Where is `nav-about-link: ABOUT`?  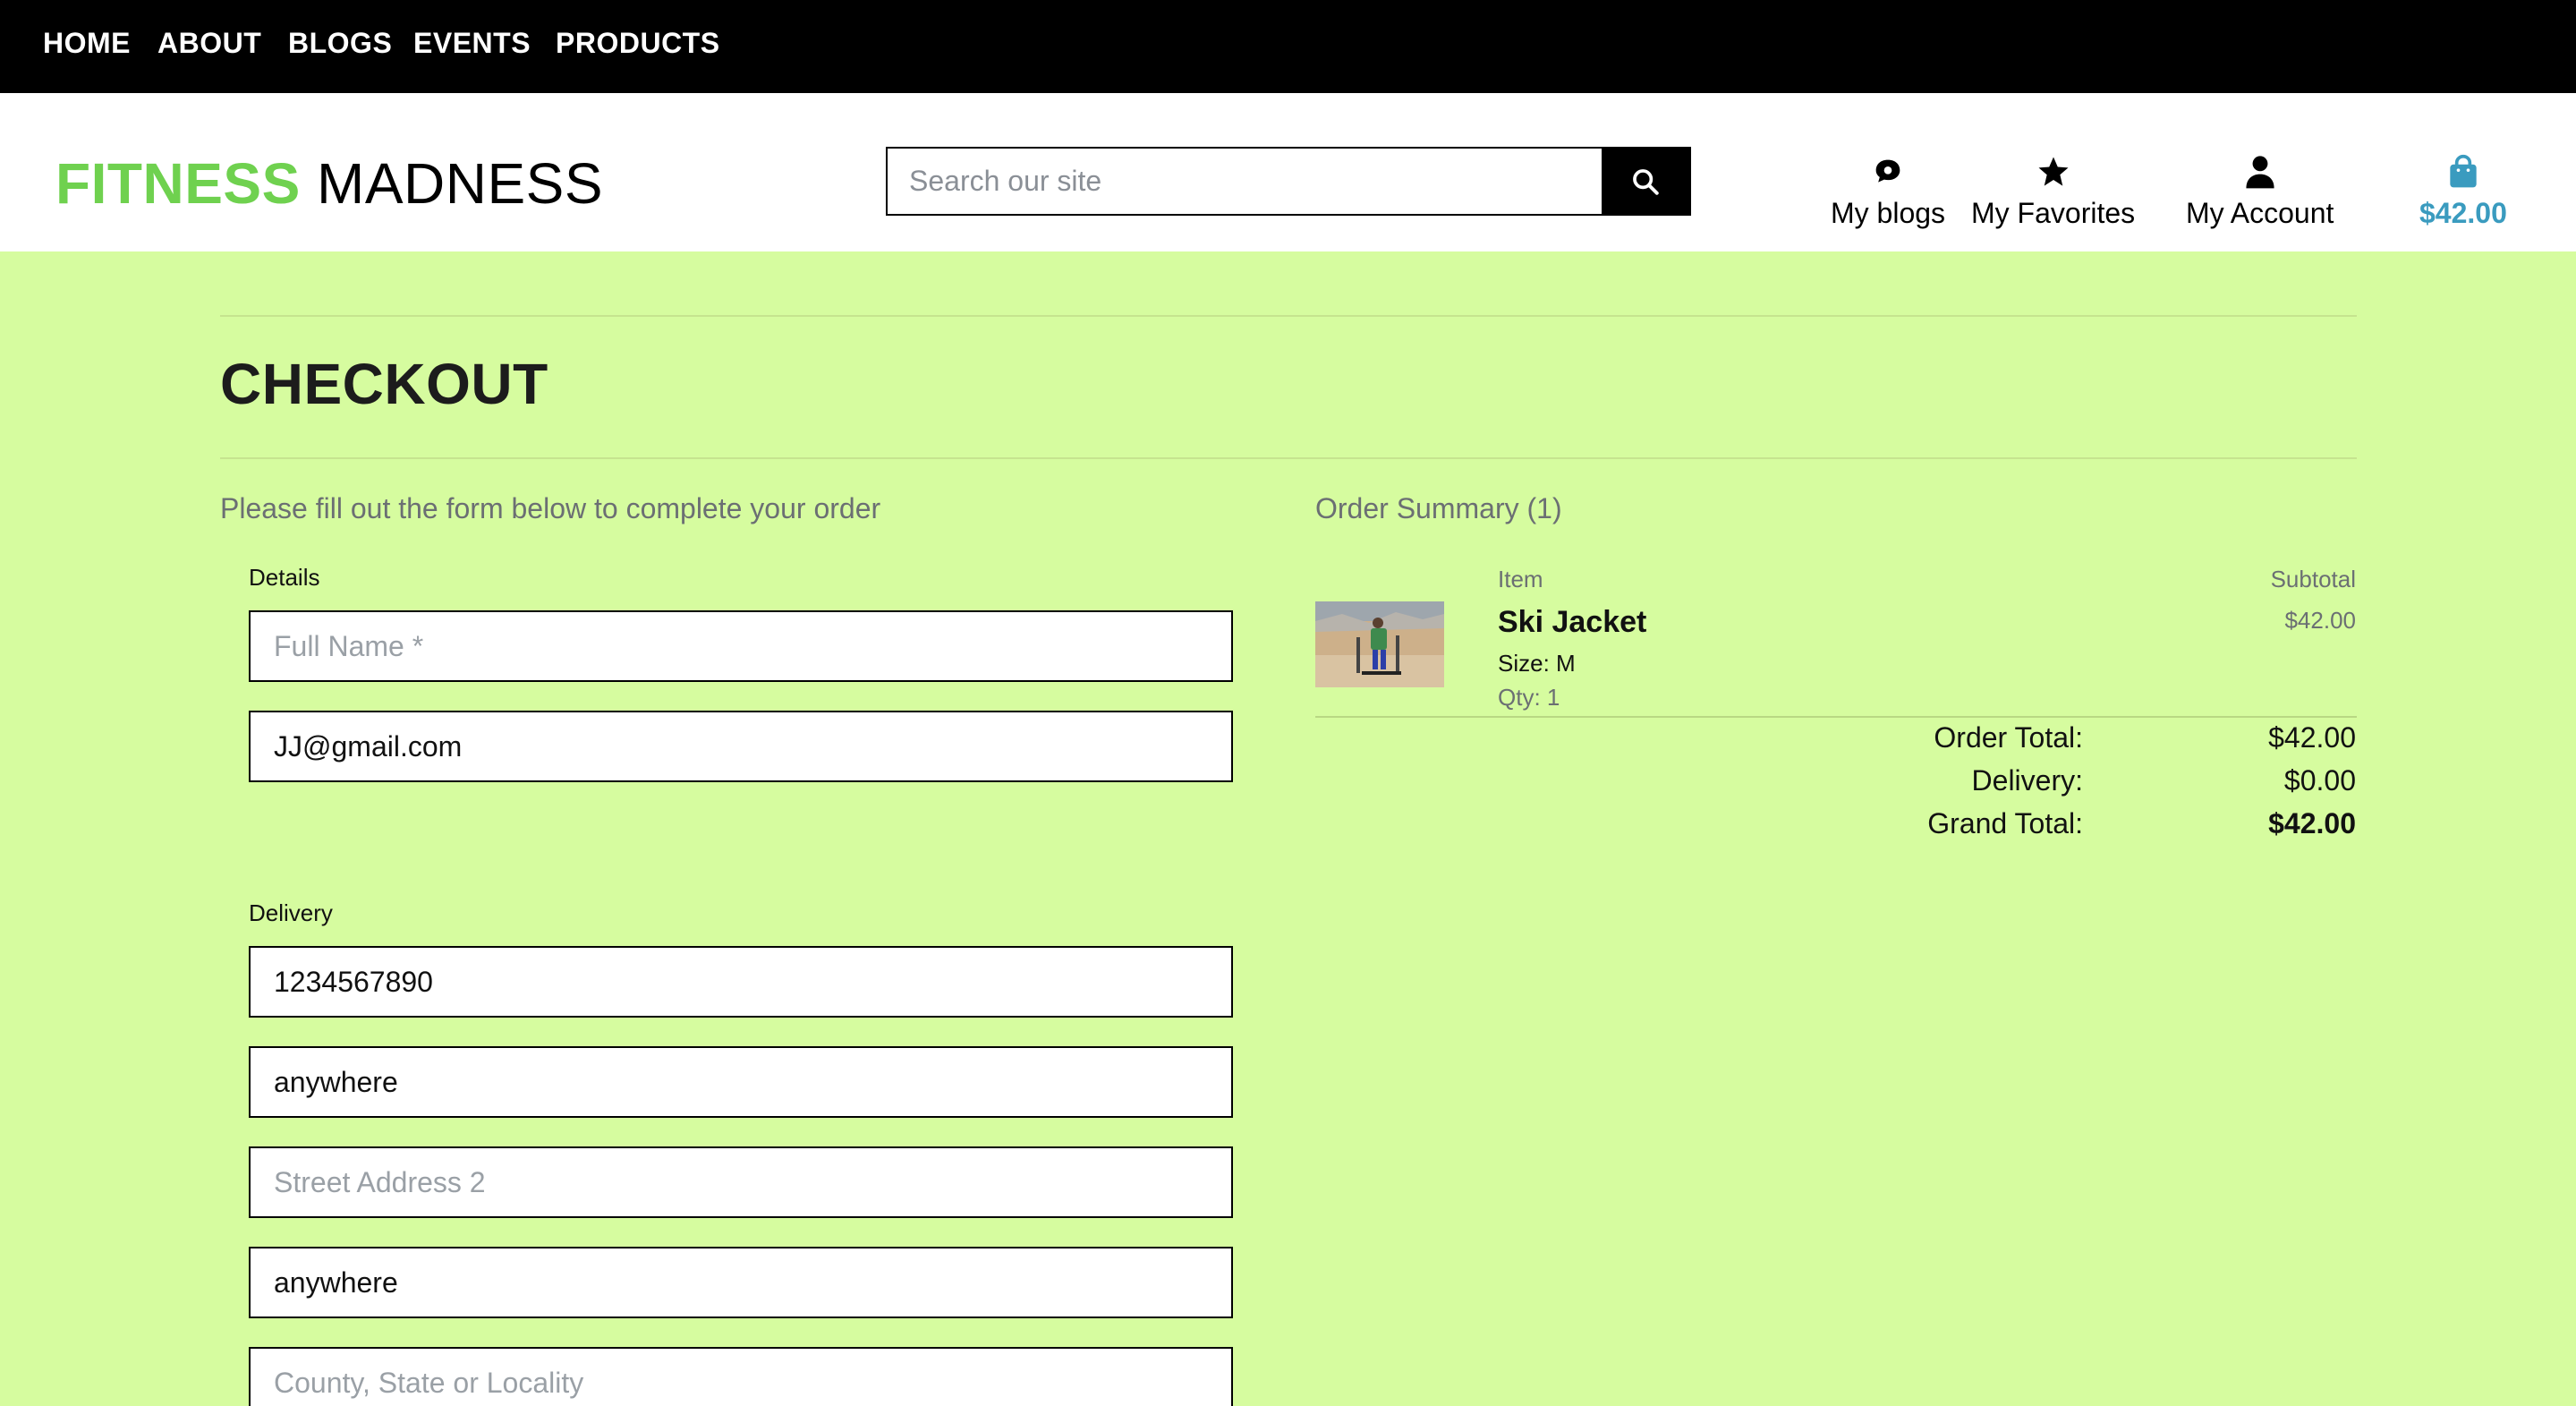
nav-about-link: ABOUT is located at coordinates (209, 43).